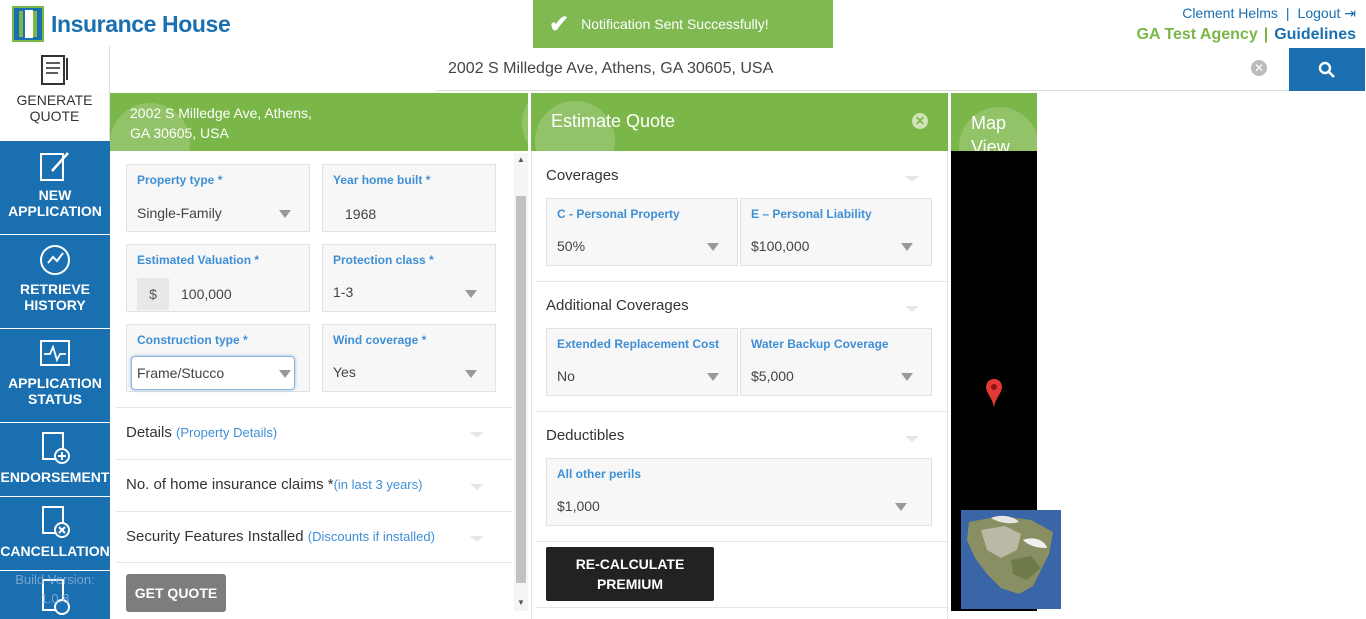  What do you see at coordinates (1230, 13) in the screenshot?
I see `user-name-link: Clement Helms` at bounding box center [1230, 13].